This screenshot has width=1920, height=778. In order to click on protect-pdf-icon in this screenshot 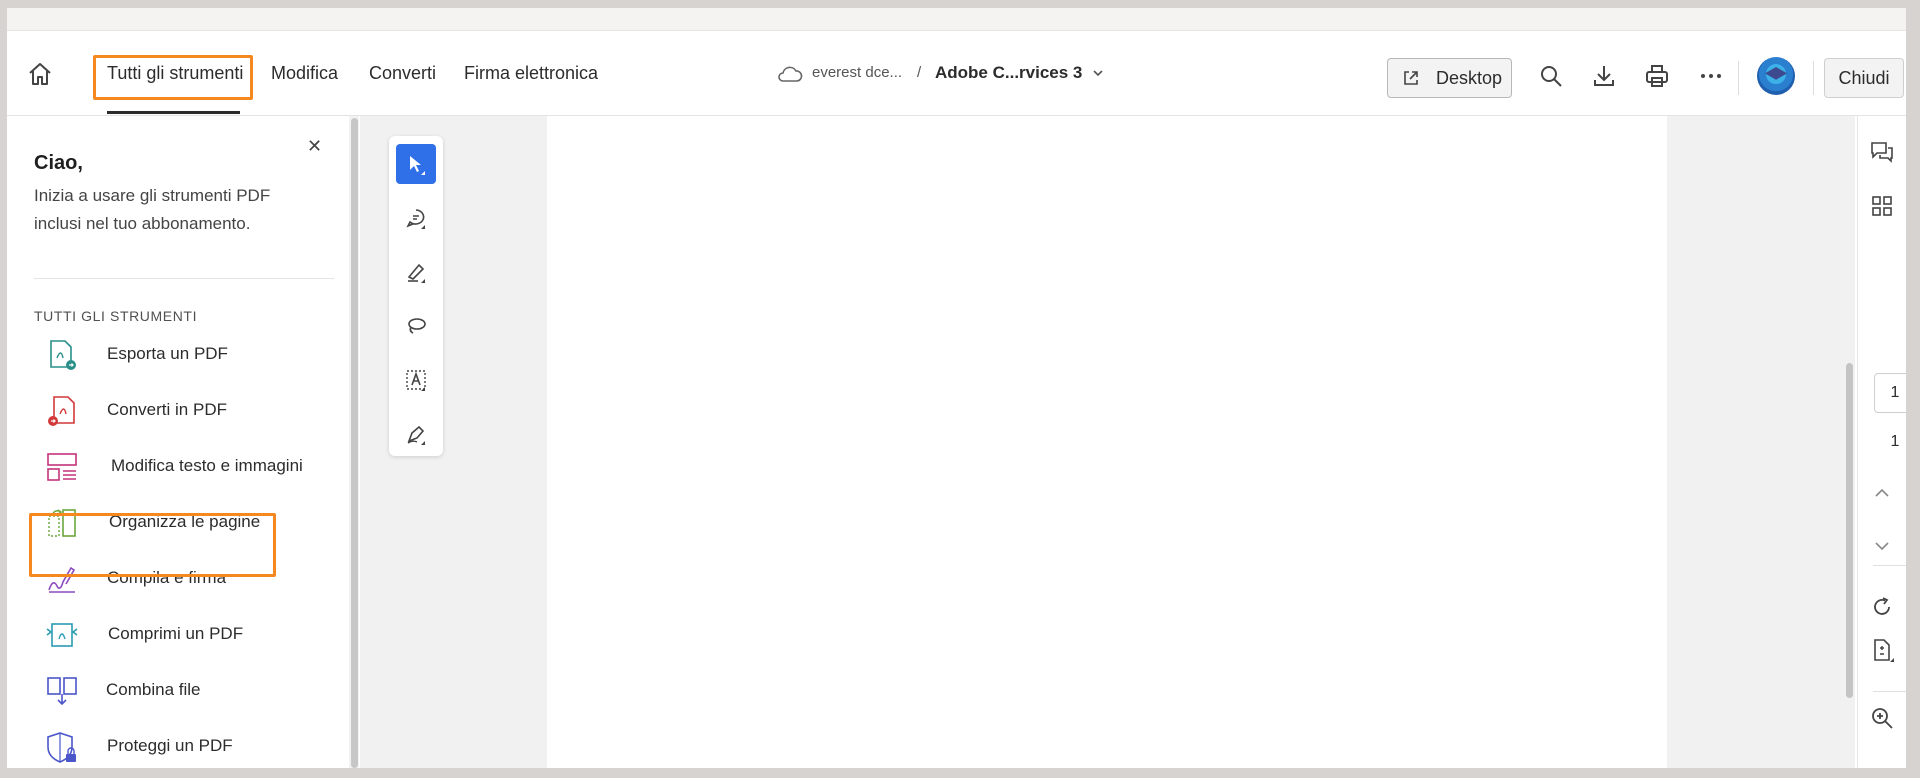, I will do `click(61, 747)`.